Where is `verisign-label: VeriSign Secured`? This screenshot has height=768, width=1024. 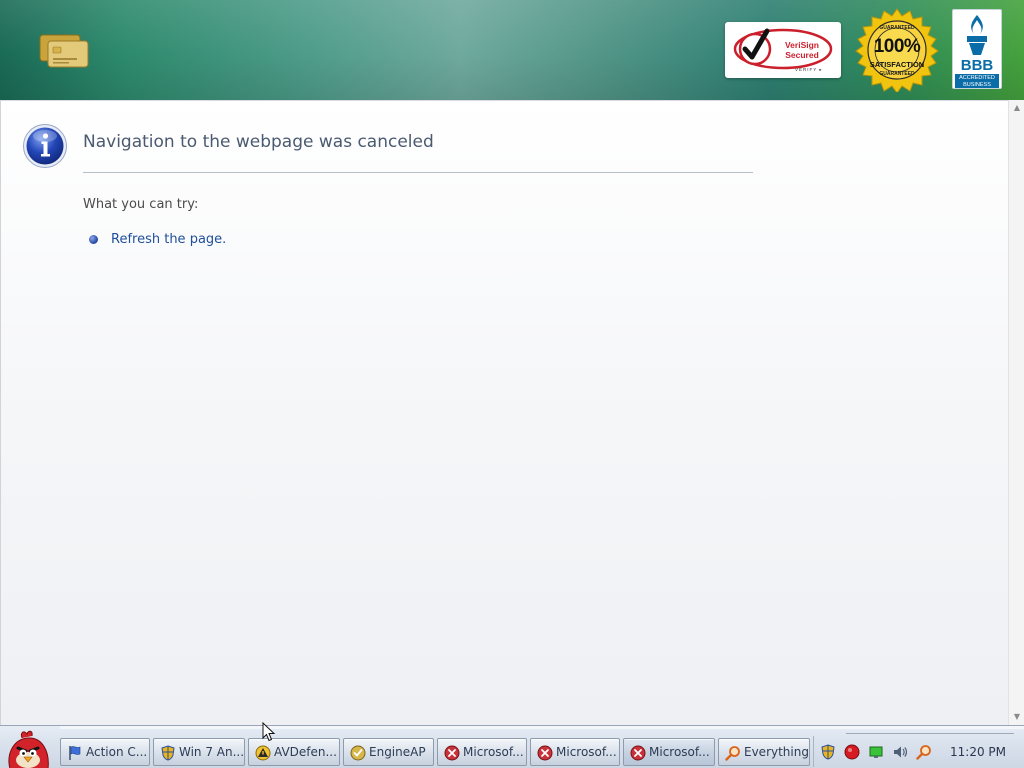
verisign-label: VeriSign Secured is located at coordinates (802, 50).